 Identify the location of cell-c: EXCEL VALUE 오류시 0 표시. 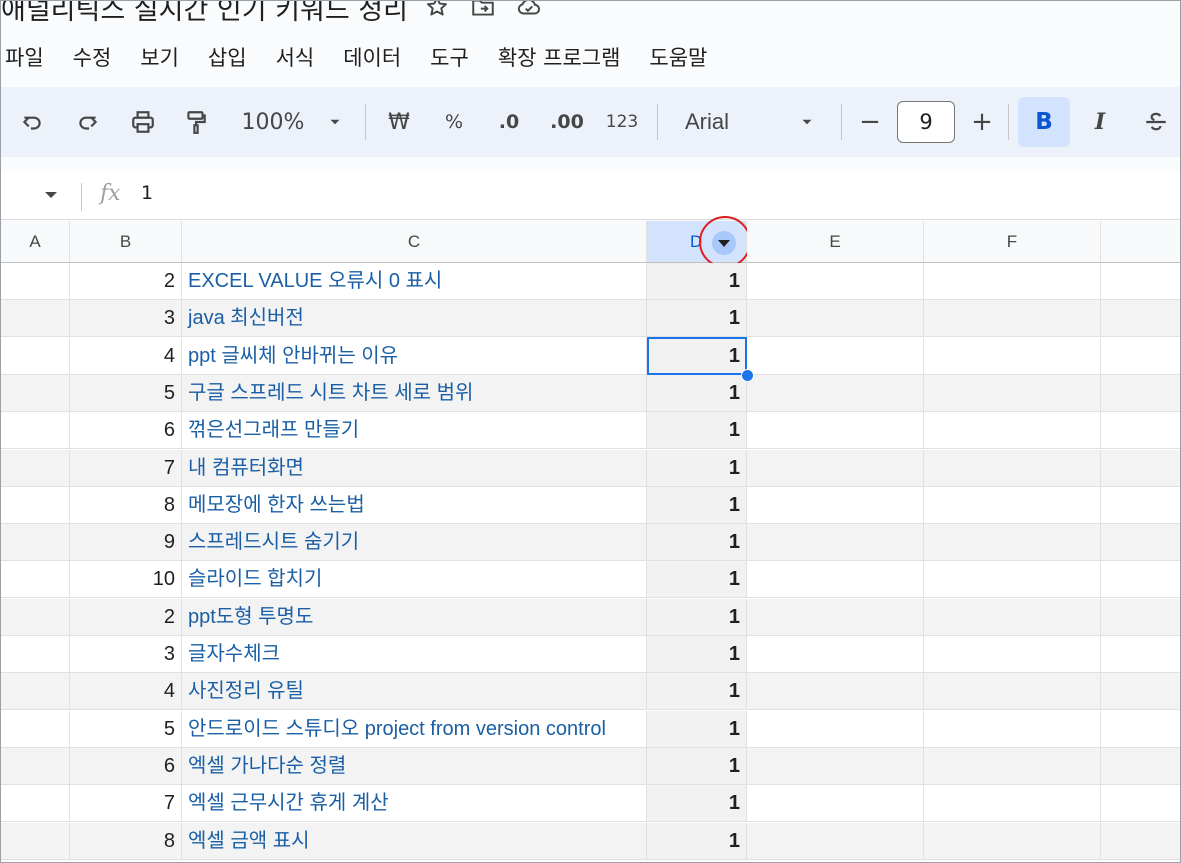
(414, 281).